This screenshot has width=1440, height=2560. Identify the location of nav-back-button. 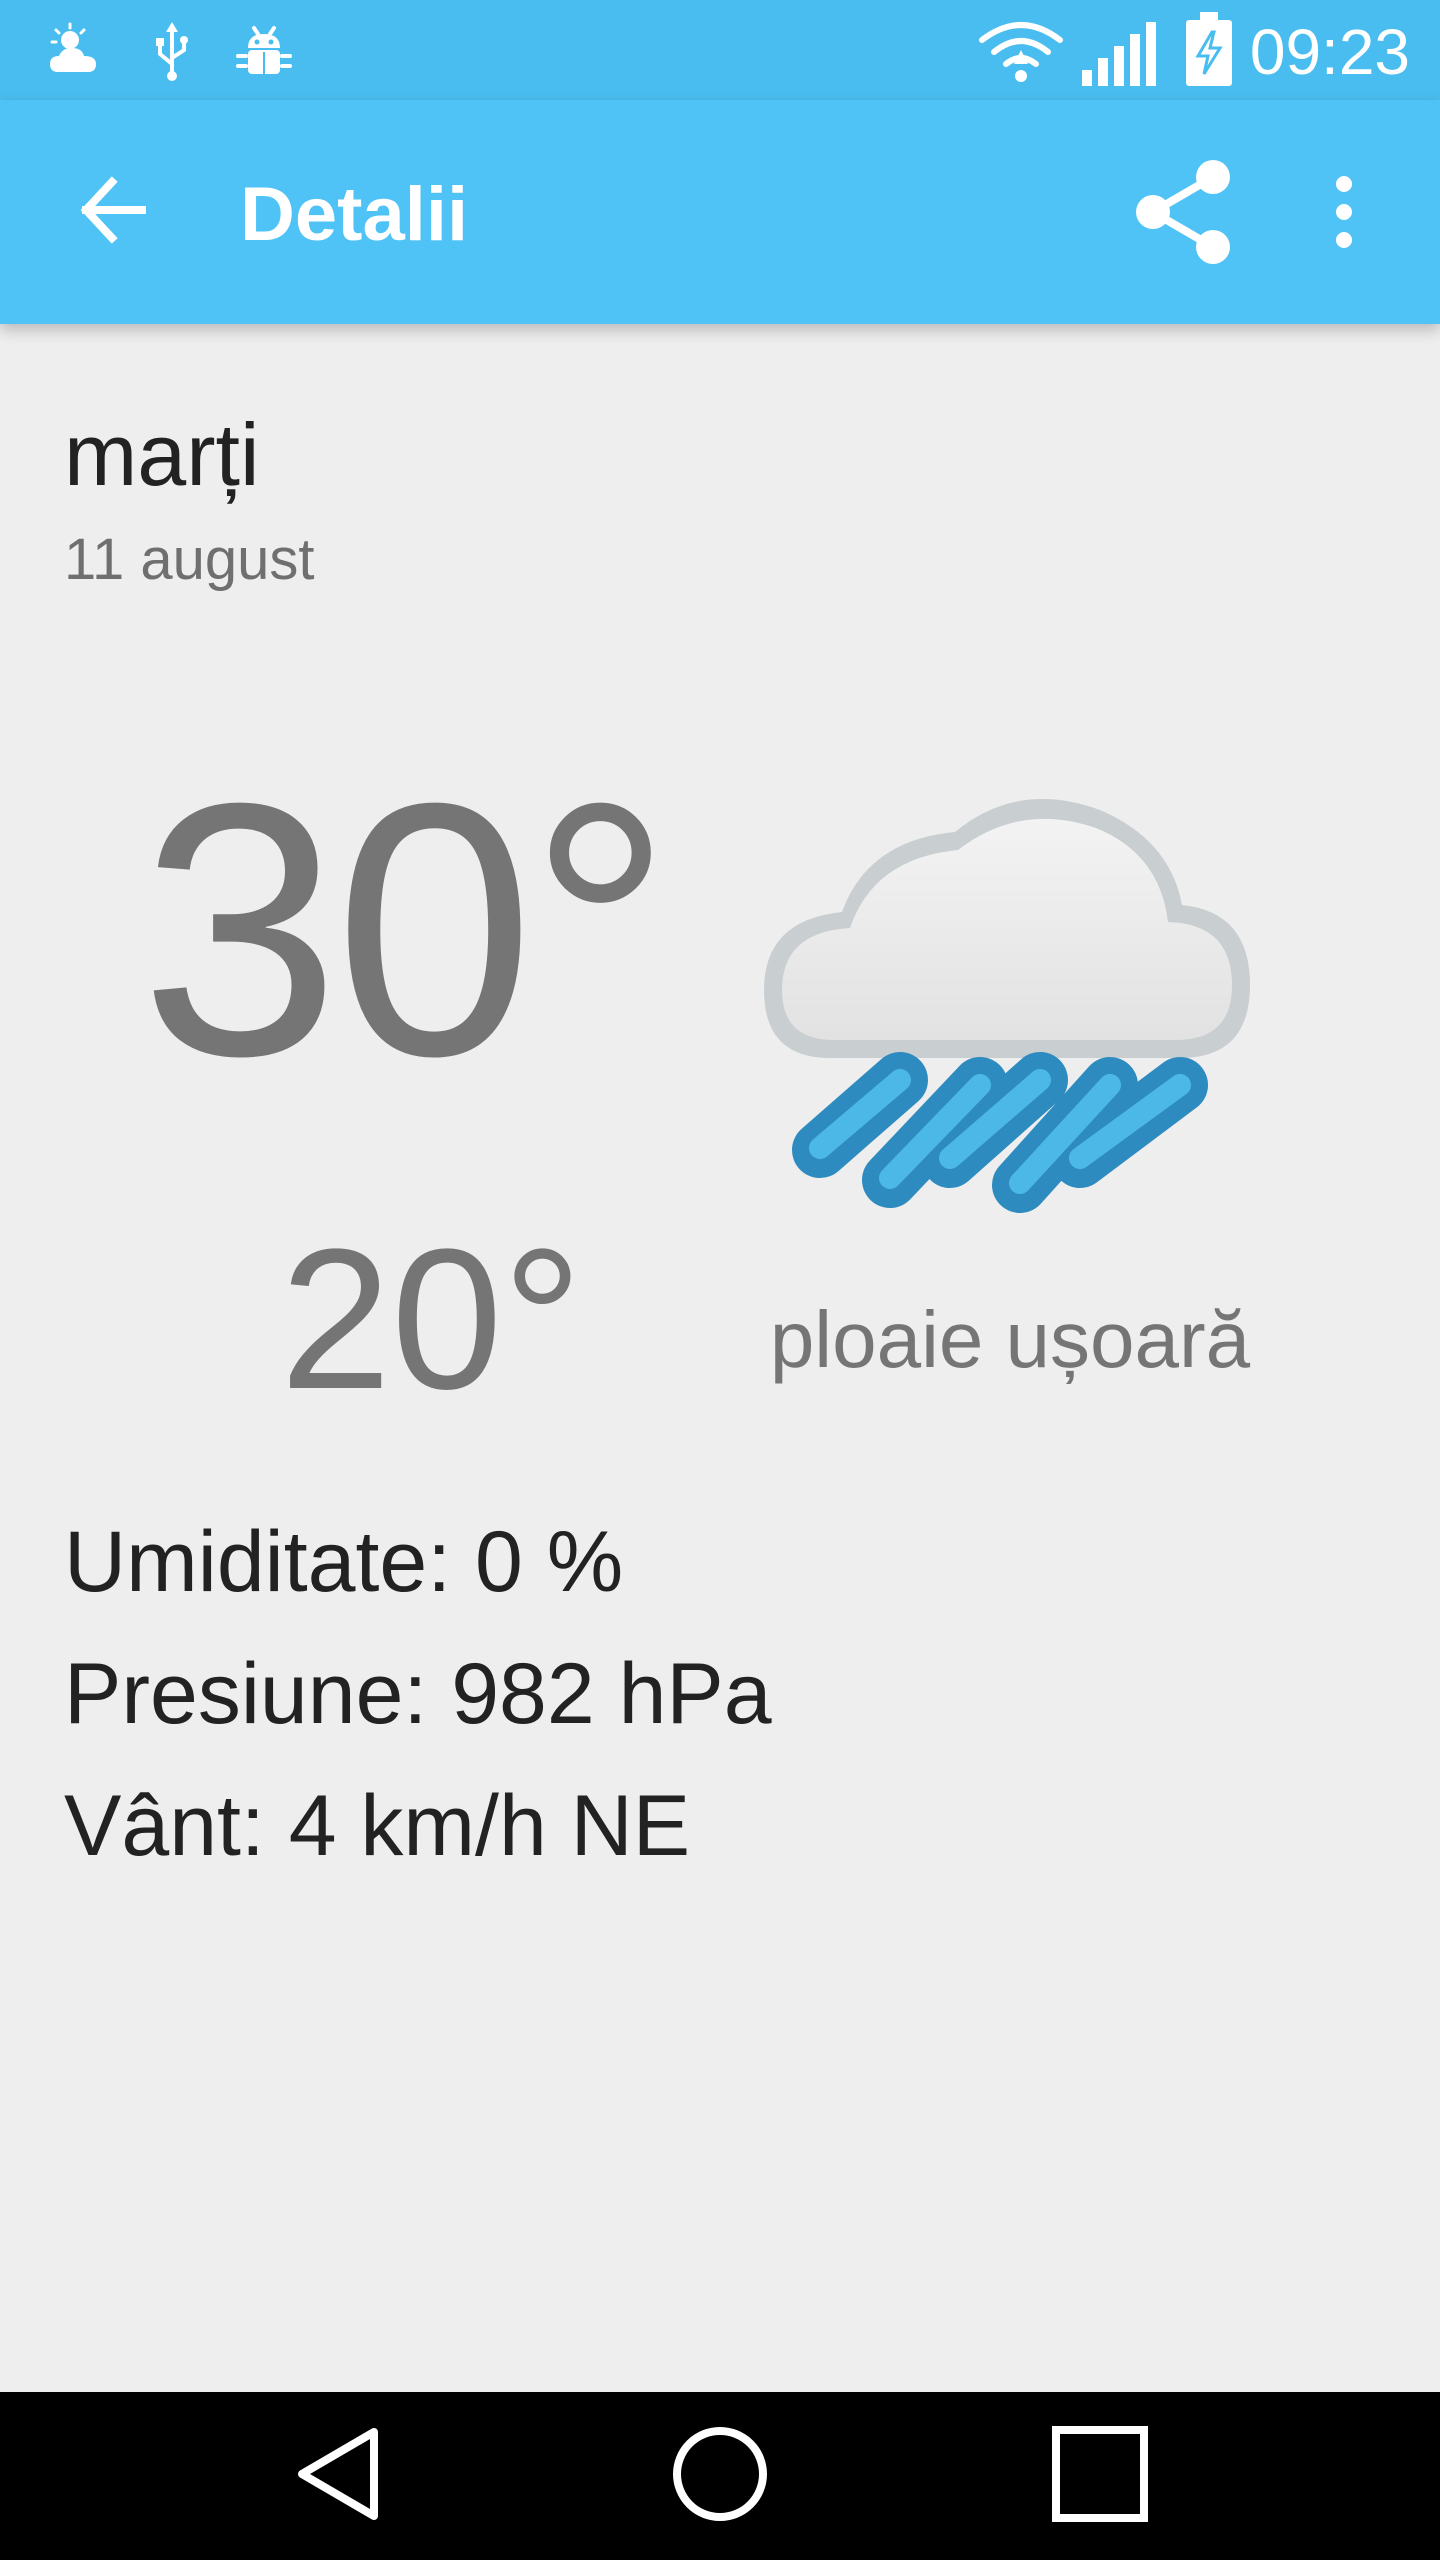
(340, 2476).